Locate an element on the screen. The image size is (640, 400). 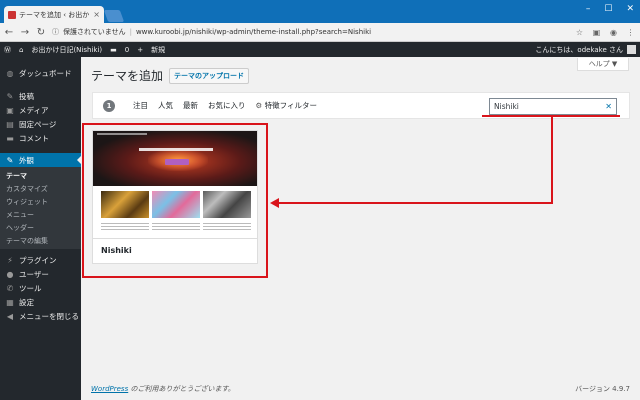
avatar is located at coordinates (631, 49).